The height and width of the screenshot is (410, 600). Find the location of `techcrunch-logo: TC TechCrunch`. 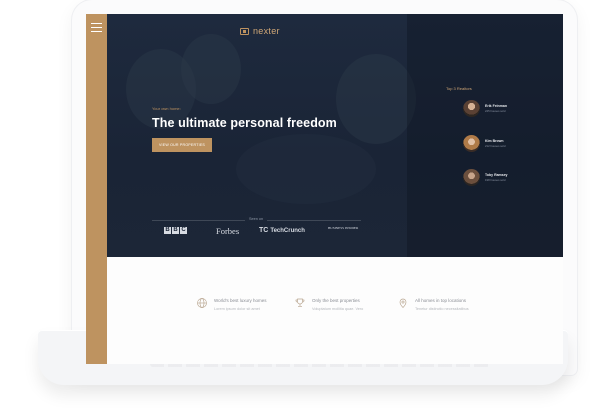

techcrunch-logo: TC TechCrunch is located at coordinates (282, 230).